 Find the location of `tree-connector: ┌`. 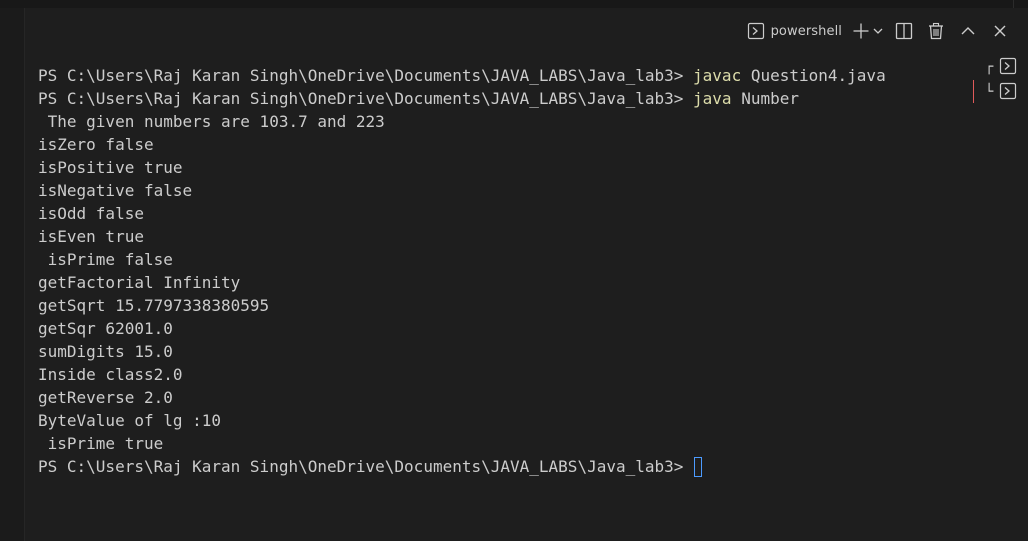

tree-connector: ┌ is located at coordinates (989, 66).